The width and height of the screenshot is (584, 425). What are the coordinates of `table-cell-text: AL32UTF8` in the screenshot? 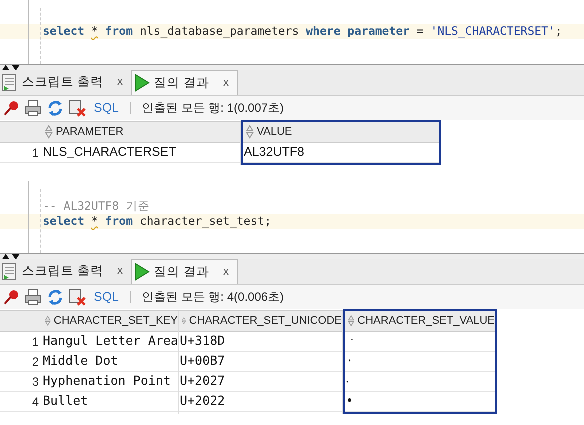 It's located at (274, 153).